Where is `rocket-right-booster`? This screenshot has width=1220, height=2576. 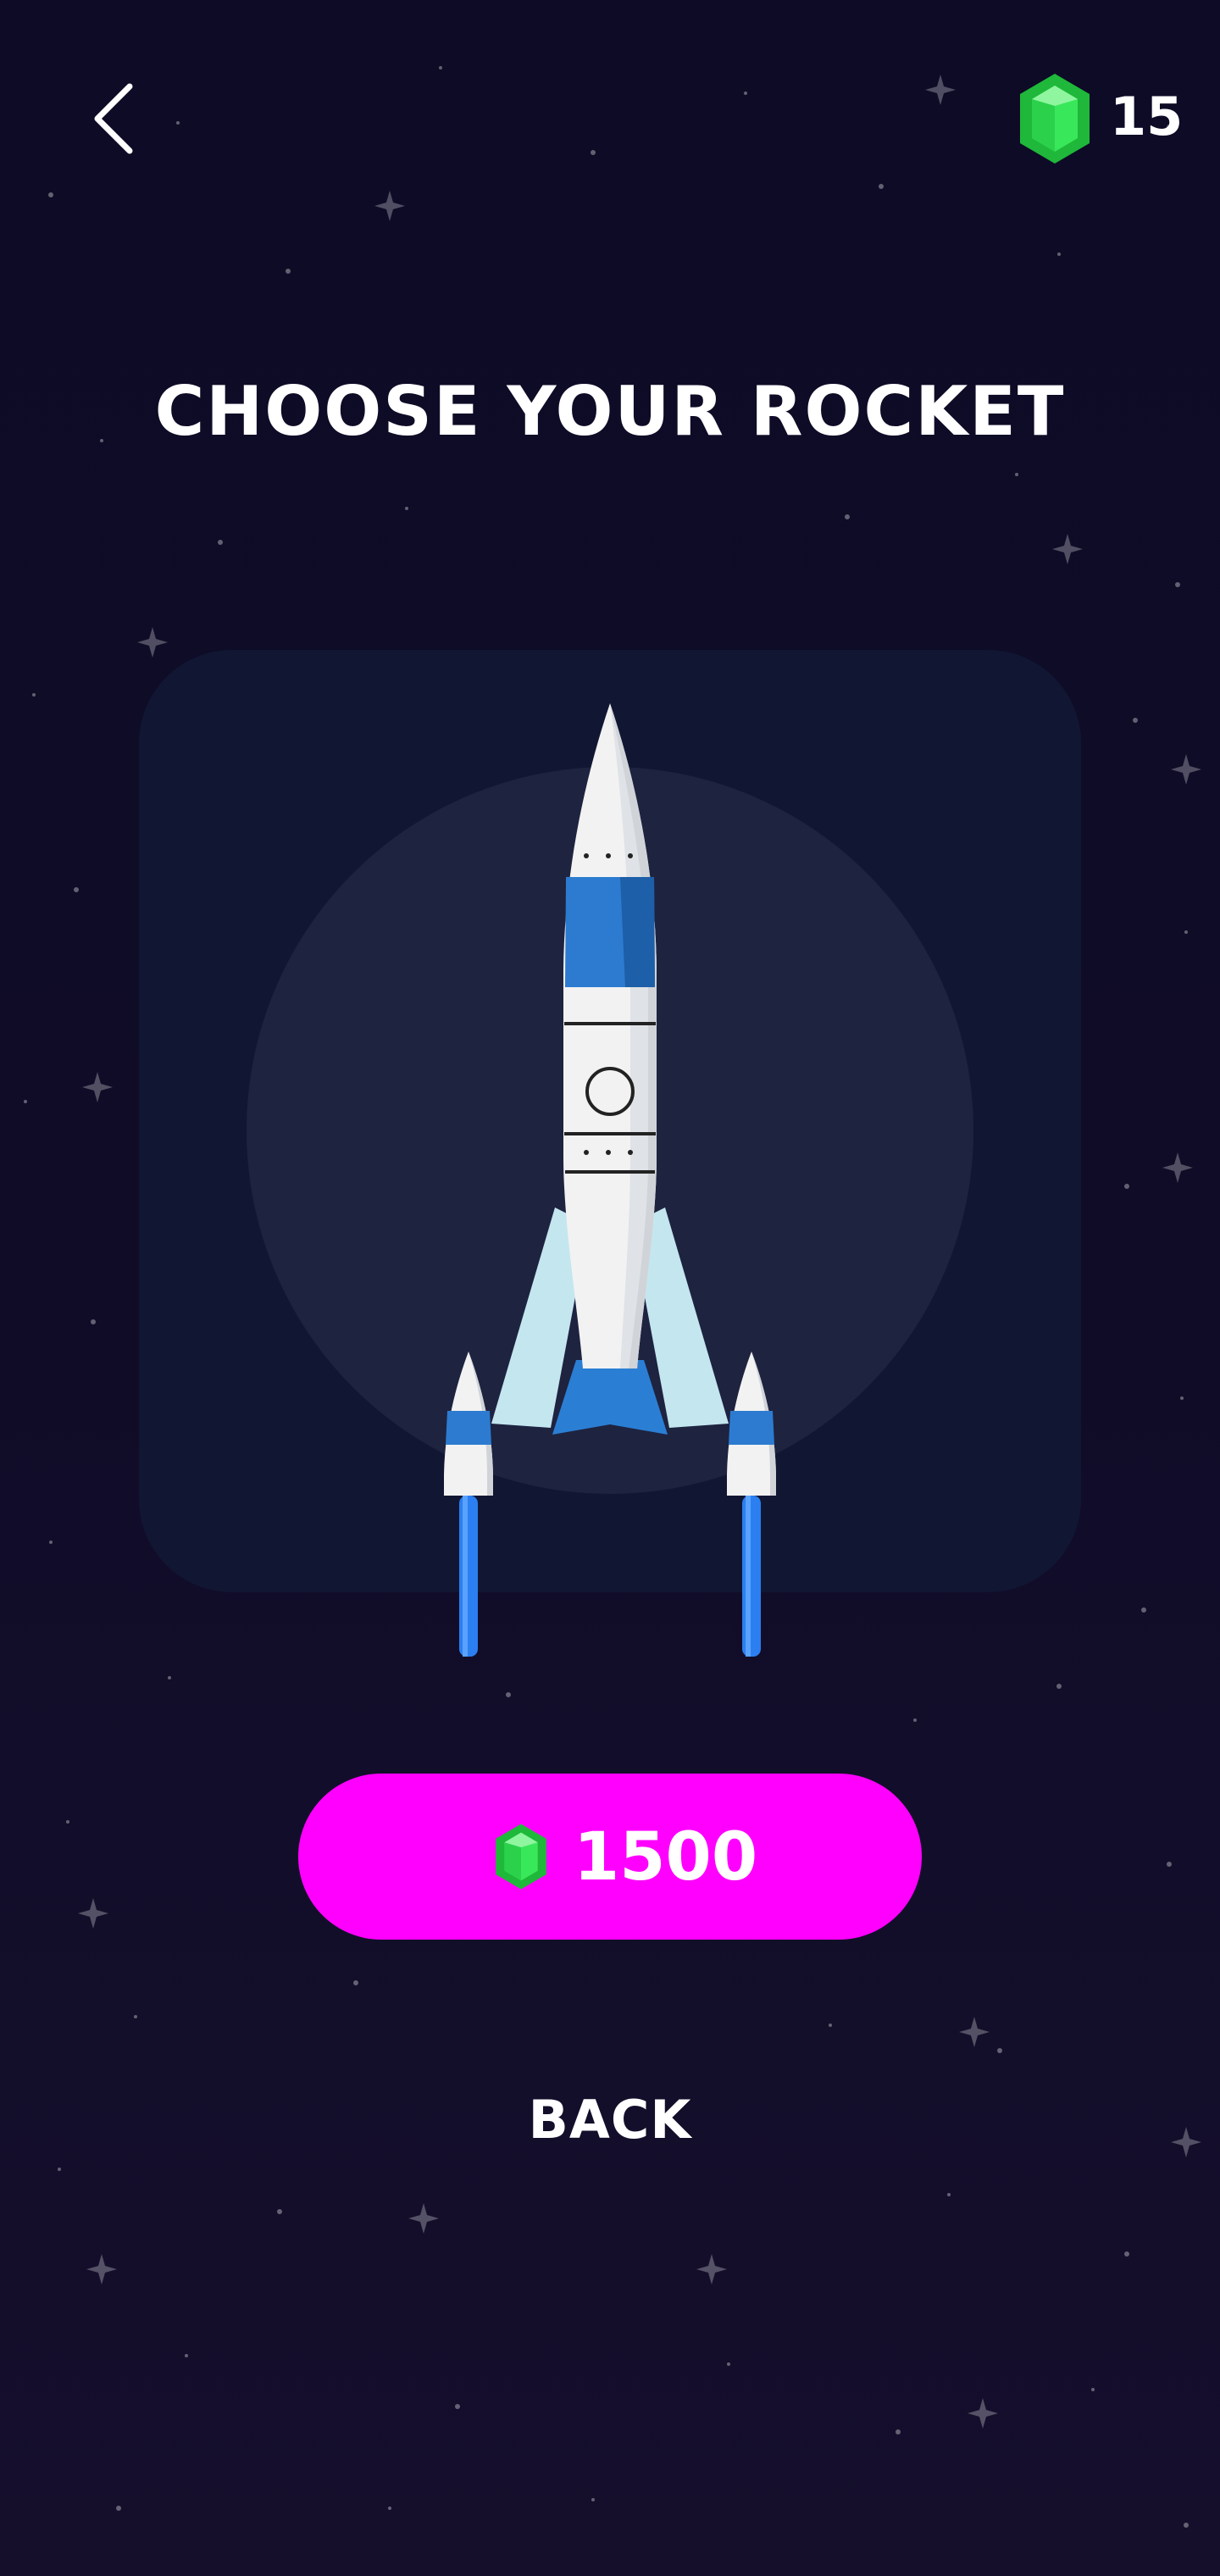
rocket-right-booster is located at coordinates (751, 1504).